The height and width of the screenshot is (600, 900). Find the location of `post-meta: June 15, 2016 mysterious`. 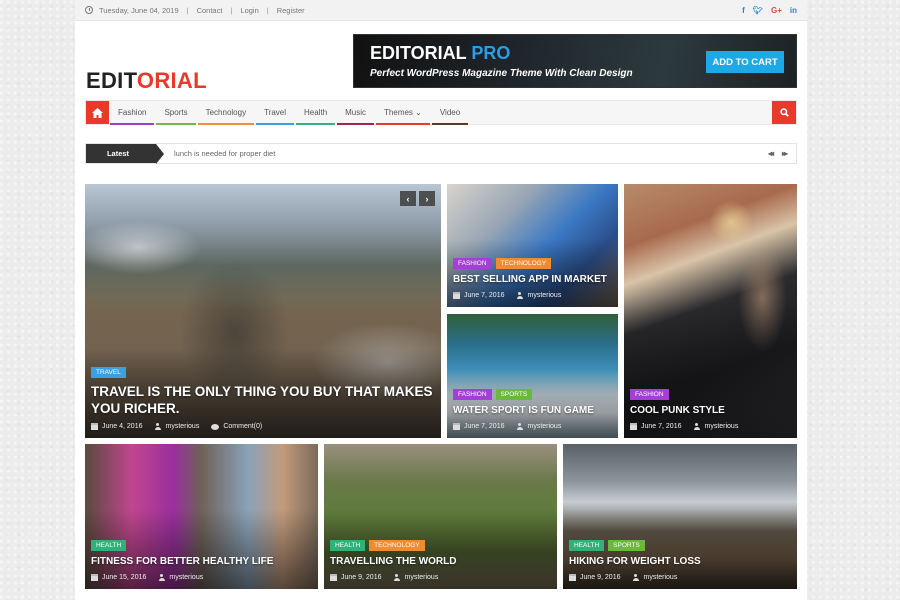

post-meta: June 15, 2016 mysterious is located at coordinates (201, 577).